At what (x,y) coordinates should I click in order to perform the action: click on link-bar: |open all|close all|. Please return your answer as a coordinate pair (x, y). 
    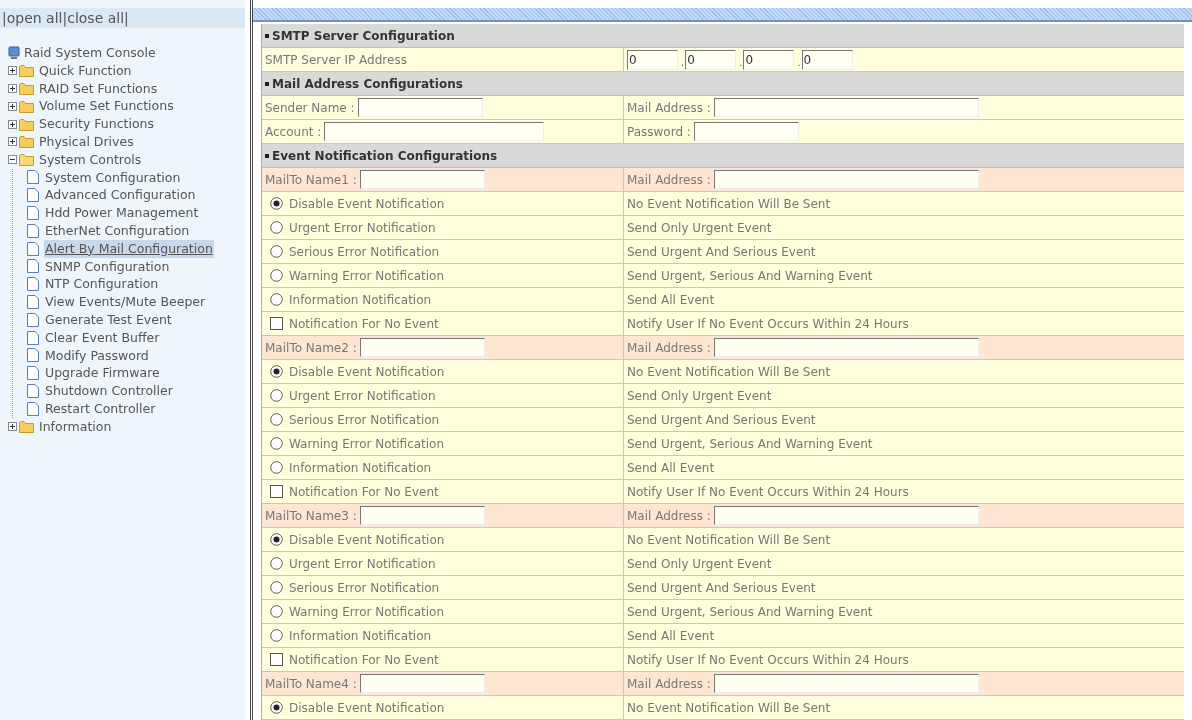
    Looking at the image, I should click on (122, 18).